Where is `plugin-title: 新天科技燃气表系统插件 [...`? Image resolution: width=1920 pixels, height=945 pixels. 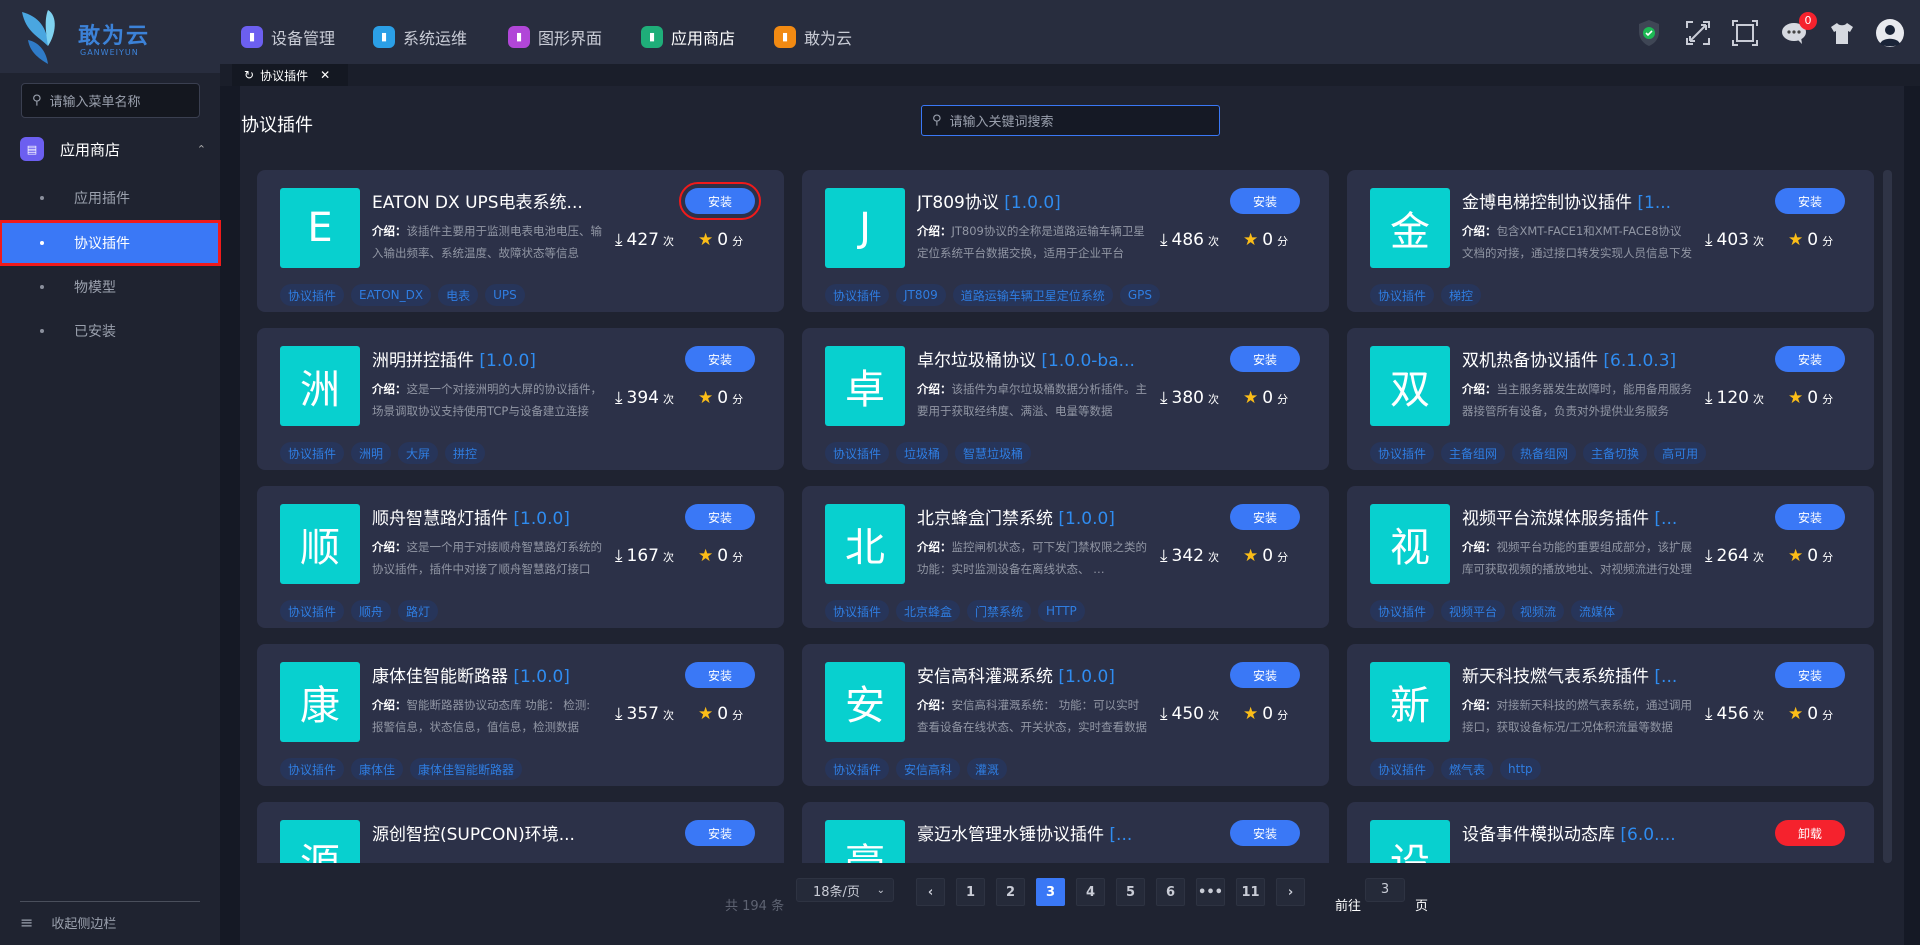
plugin-title: 新天科技燃气表系统插件 [... is located at coordinates (1582, 674).